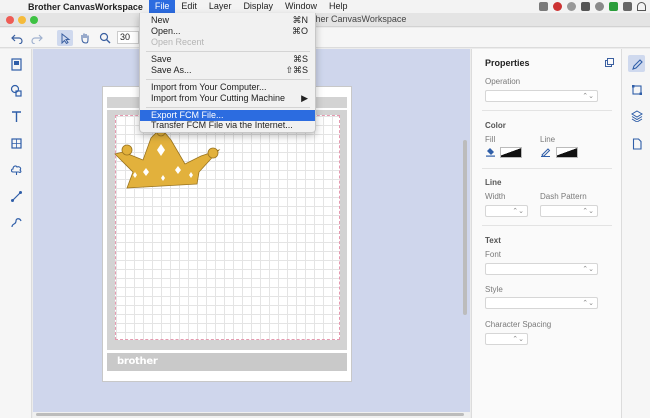 This screenshot has width=650, height=418. Describe the element at coordinates (16, 222) in the screenshot. I see `freehand-tool-icon` at that location.